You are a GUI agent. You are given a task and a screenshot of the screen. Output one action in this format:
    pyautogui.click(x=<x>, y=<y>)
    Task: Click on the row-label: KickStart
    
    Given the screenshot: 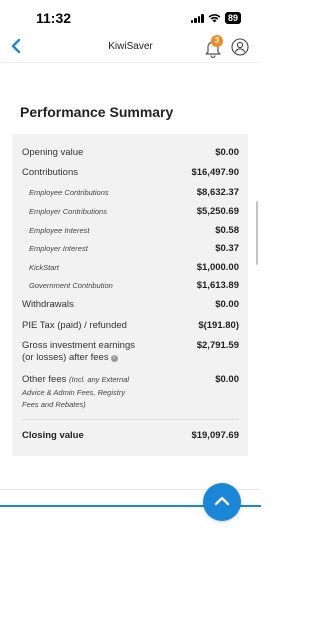 What is the action you would take?
    pyautogui.click(x=44, y=267)
    